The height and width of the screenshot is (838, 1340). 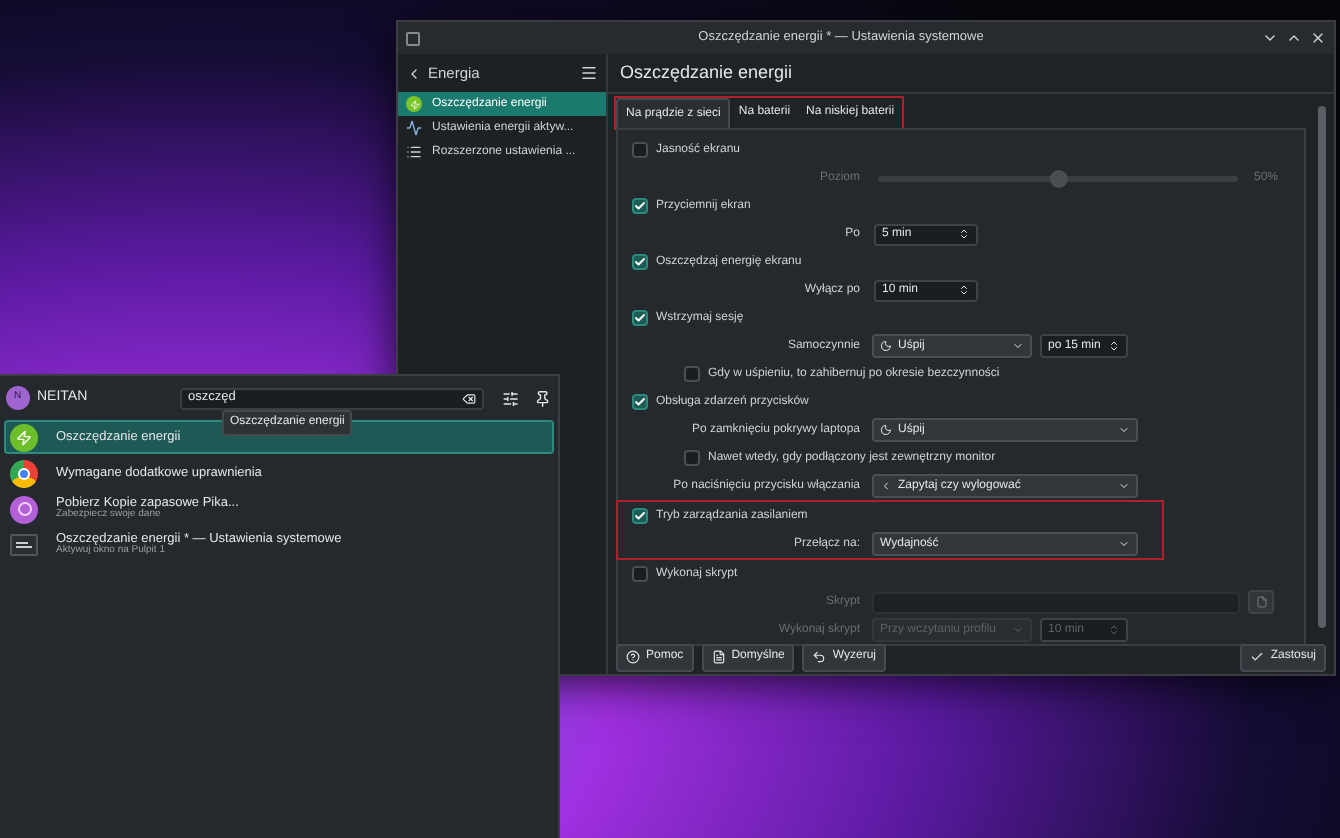 I want to click on back-icon, so click(x=414, y=73).